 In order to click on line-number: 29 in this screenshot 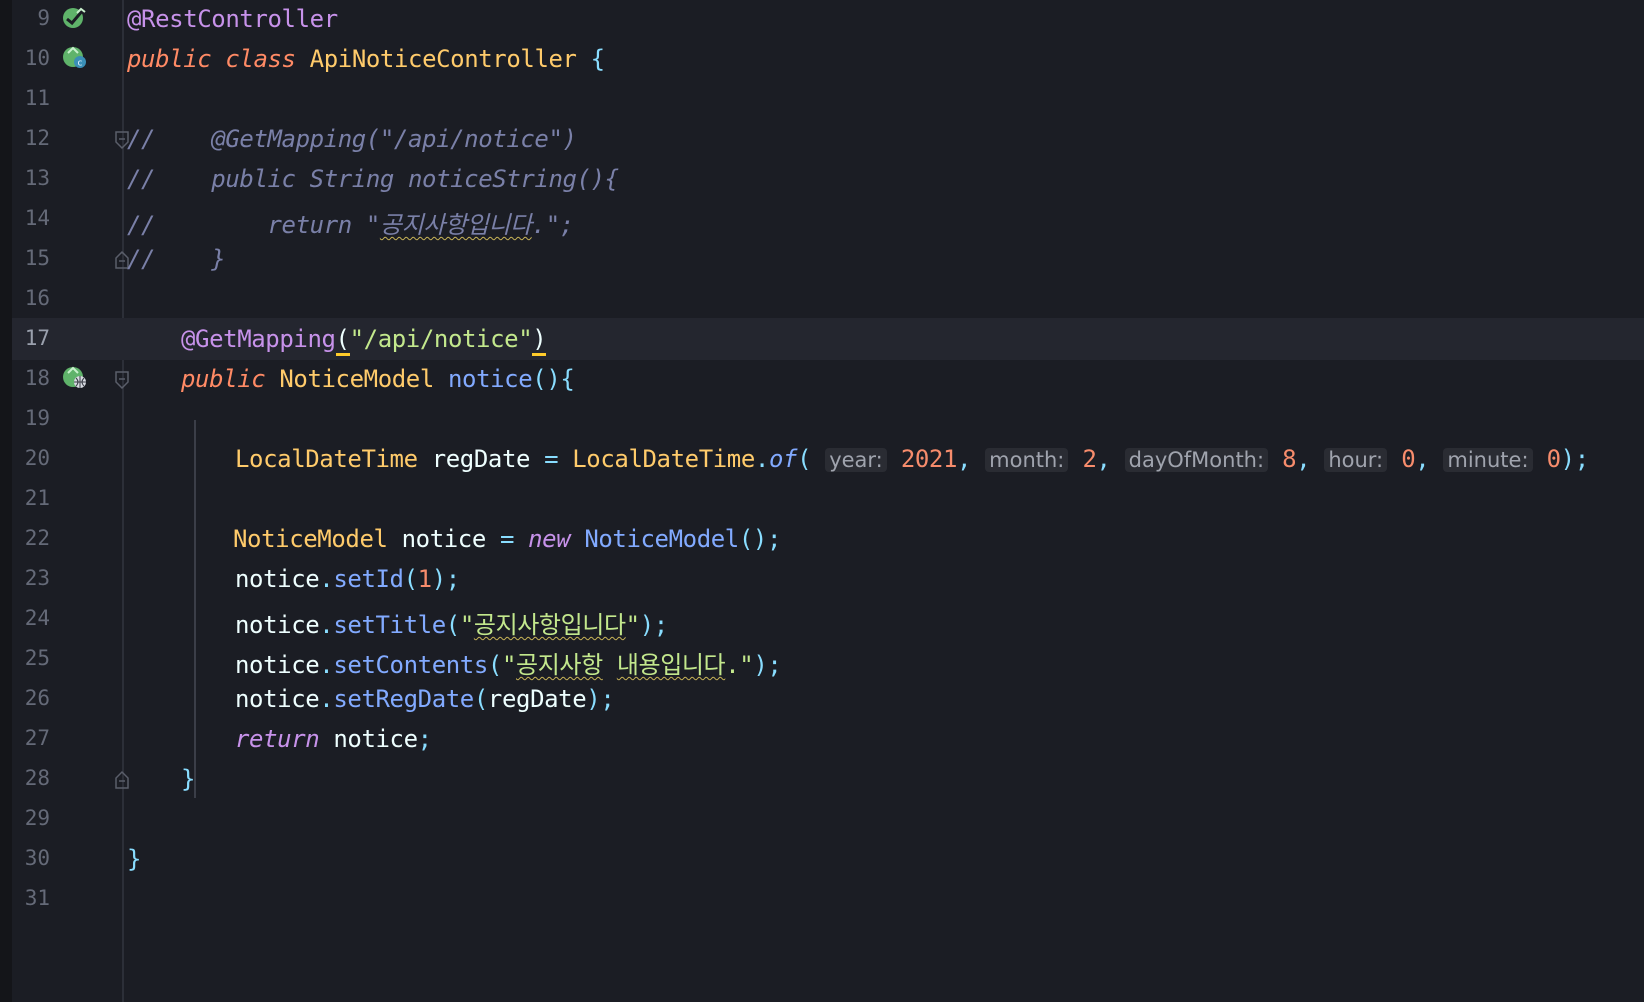, I will do `click(37, 818)`.